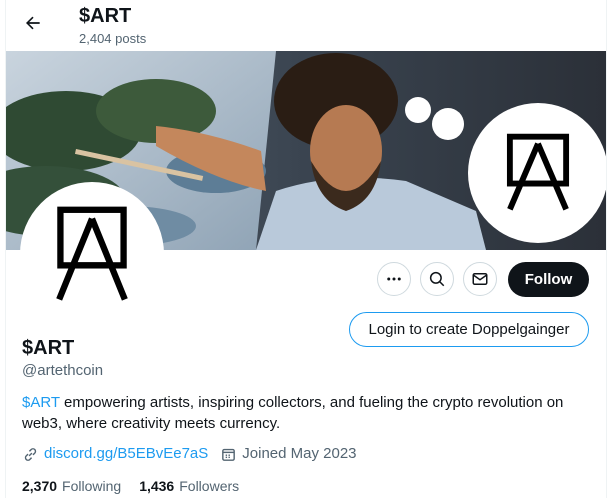 The image size is (612, 498). I want to click on more-icon, so click(394, 279).